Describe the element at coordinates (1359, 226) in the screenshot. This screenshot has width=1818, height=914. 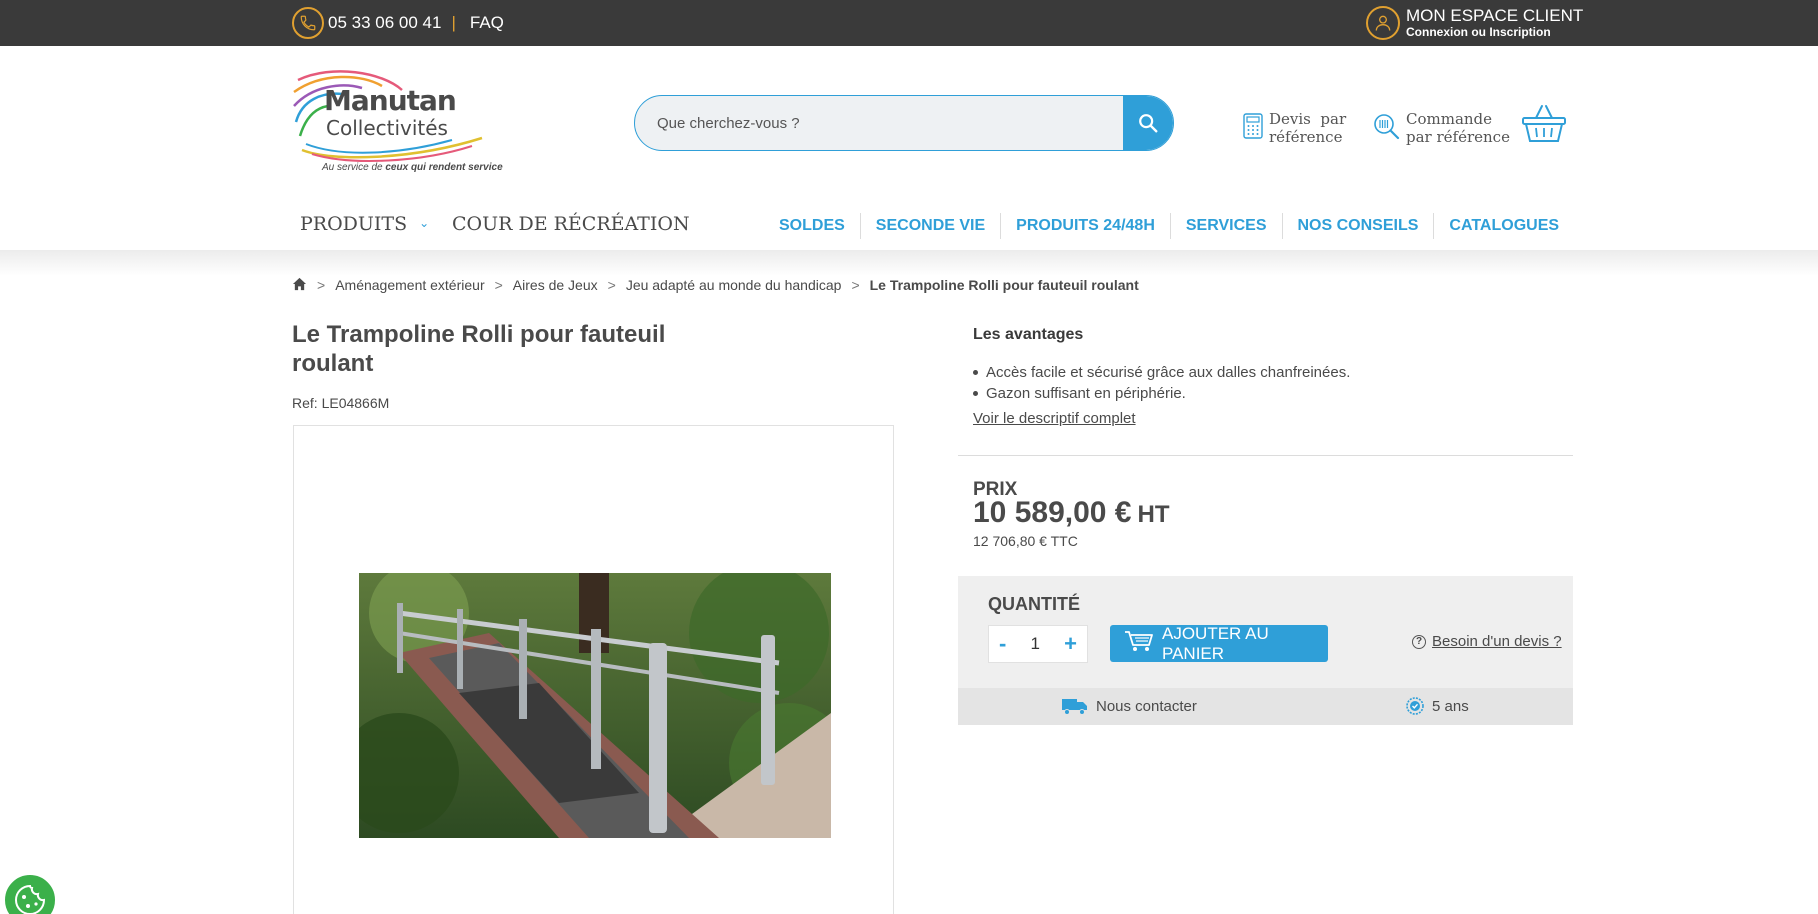
I see `nav-nos-conseils: NOS CONSEILS` at that location.